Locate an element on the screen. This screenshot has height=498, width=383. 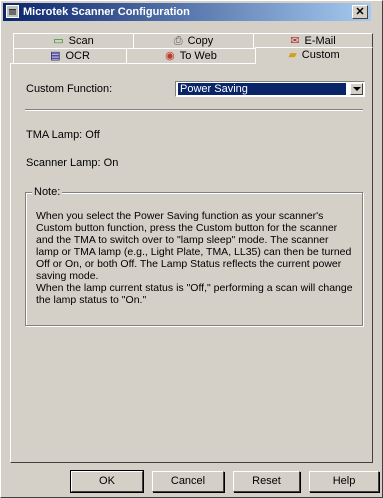
note-title: Note: is located at coordinates (47, 192).